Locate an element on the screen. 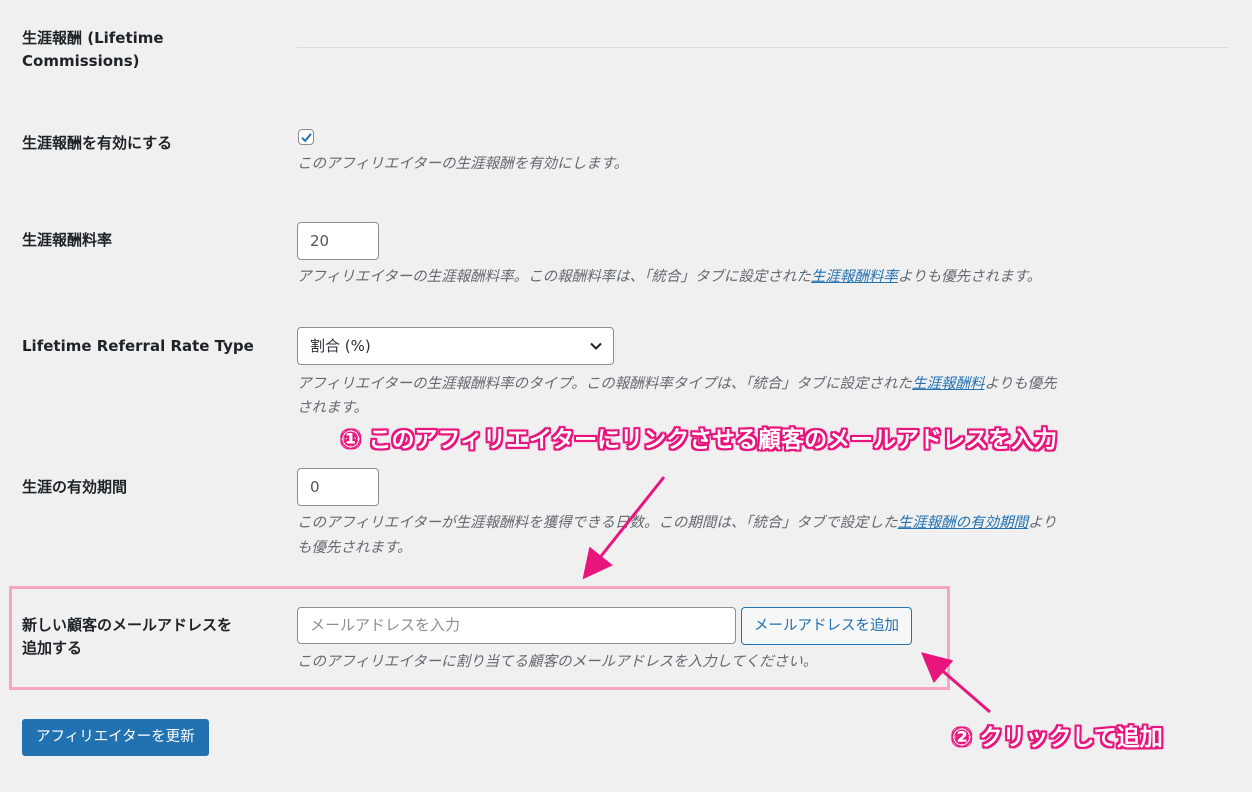 The image size is (1252, 792). arrow-step1 is located at coordinates (624, 528).